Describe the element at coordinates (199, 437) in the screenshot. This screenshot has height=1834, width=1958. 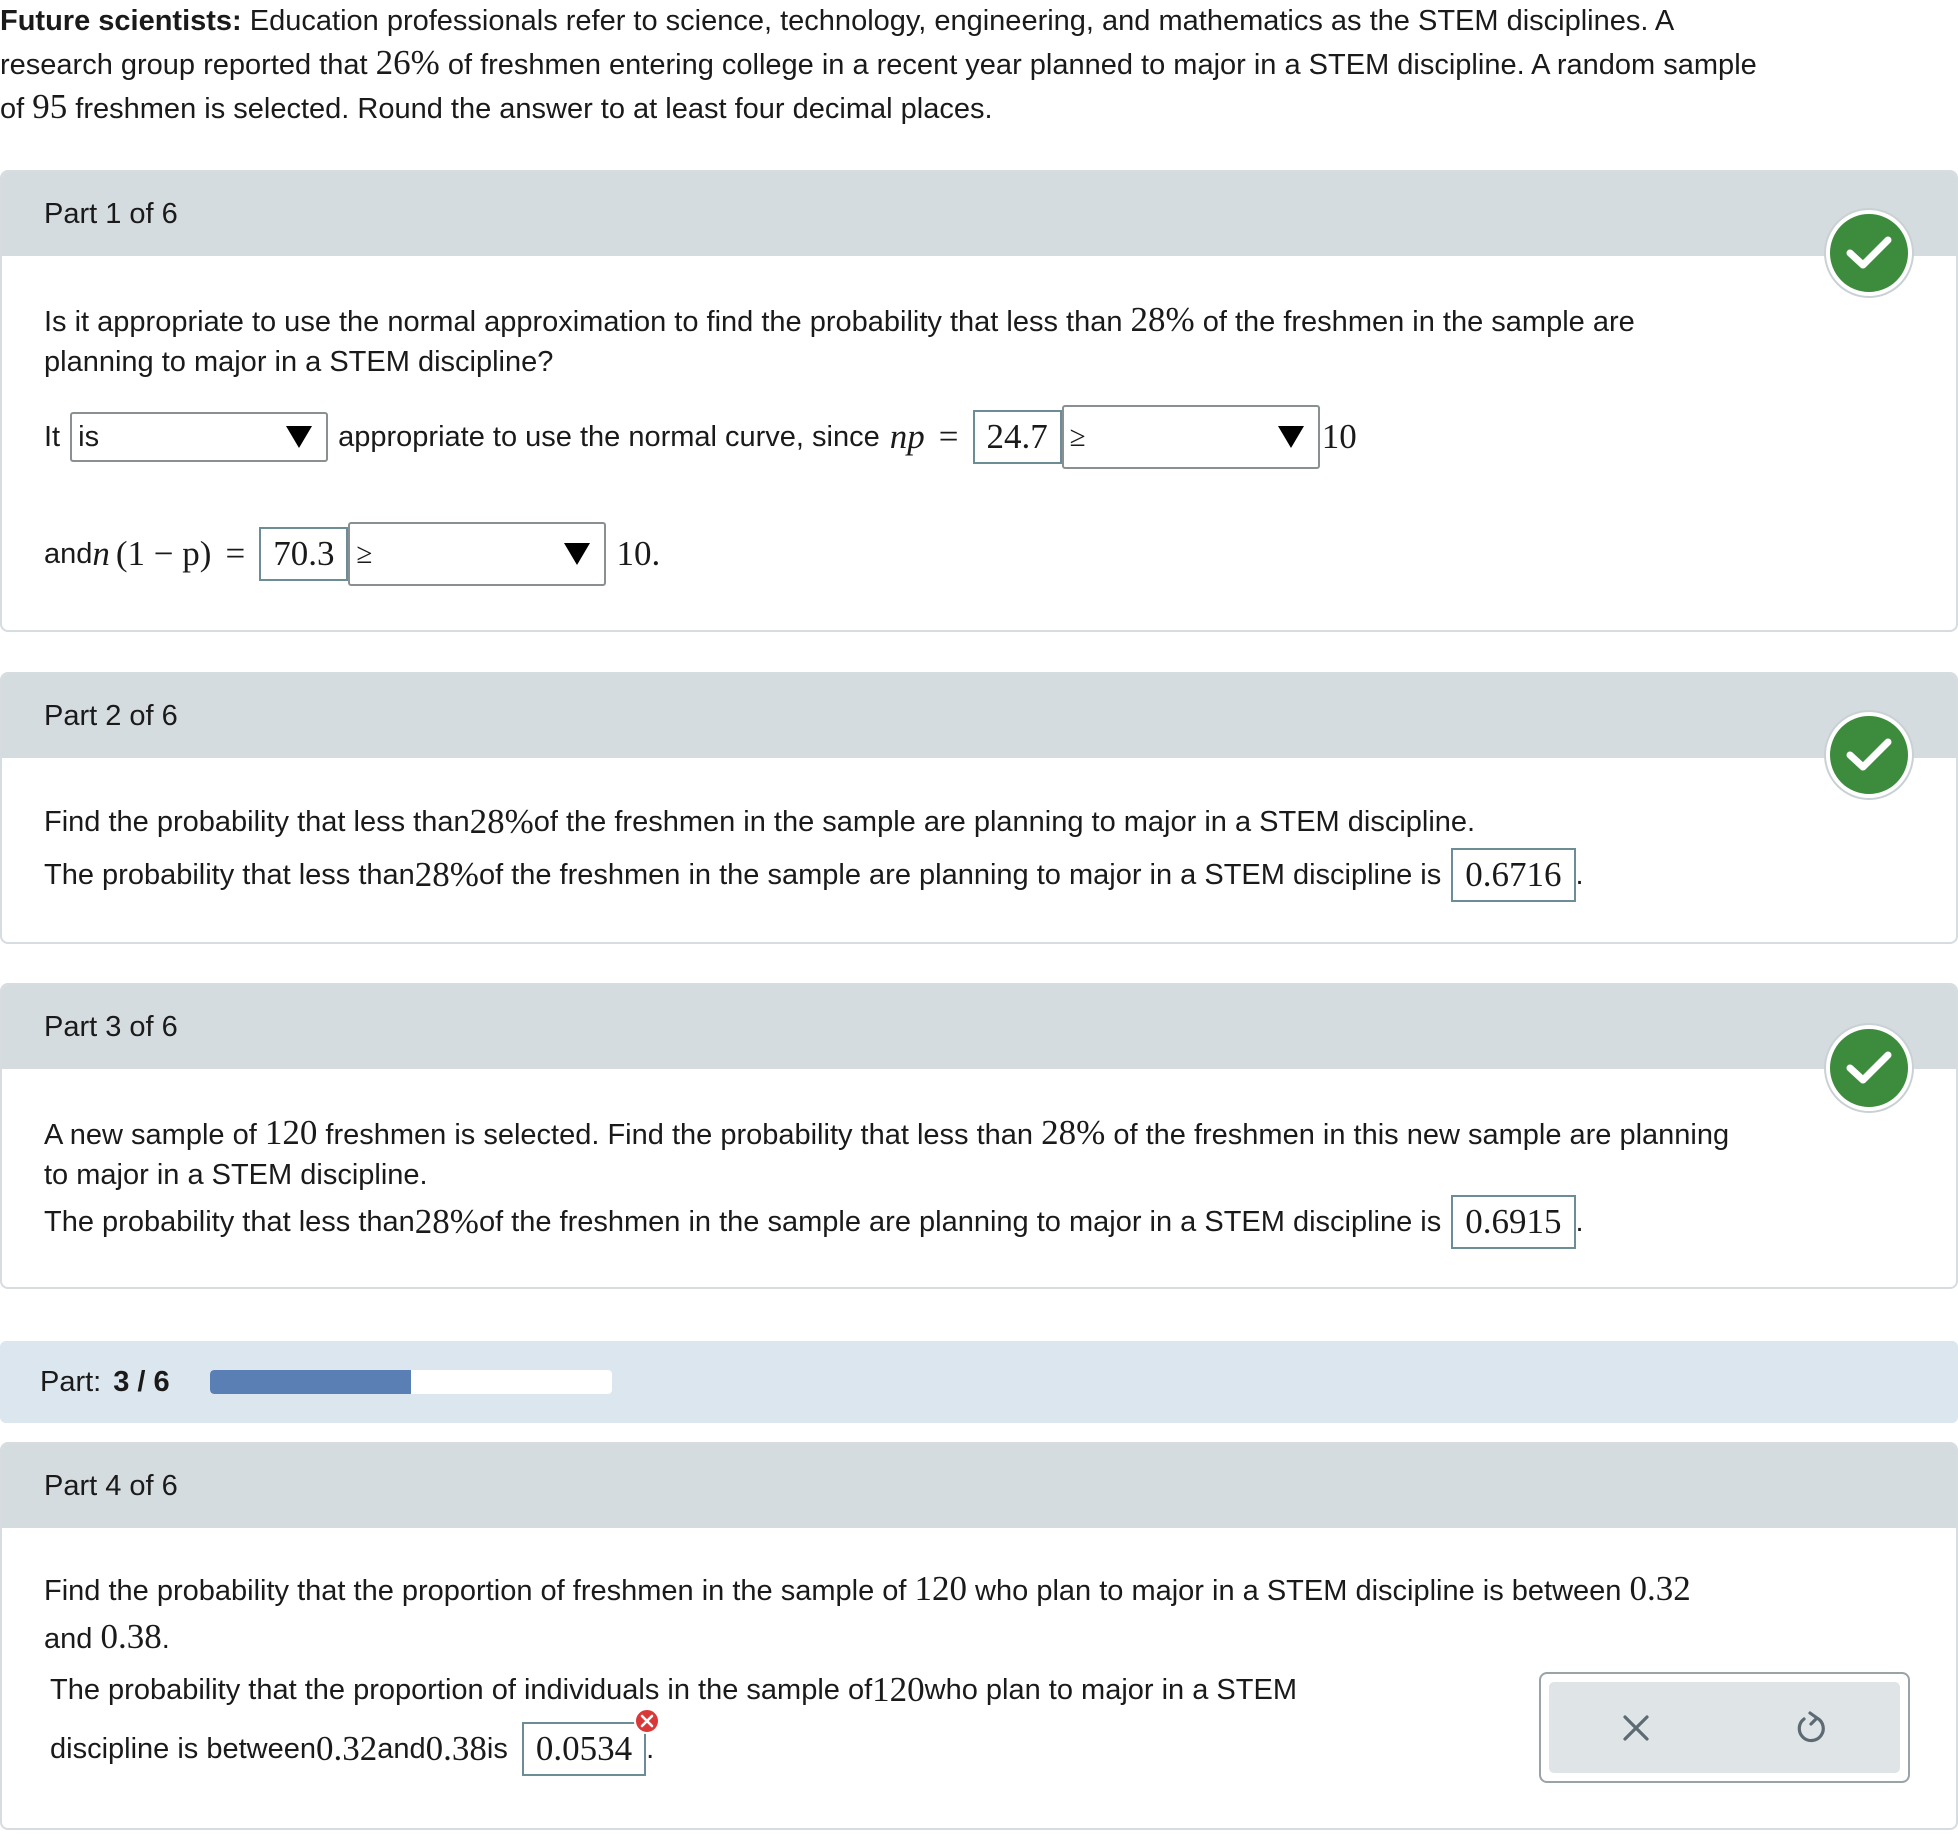
I see `appropriateness-dropdown: is` at that location.